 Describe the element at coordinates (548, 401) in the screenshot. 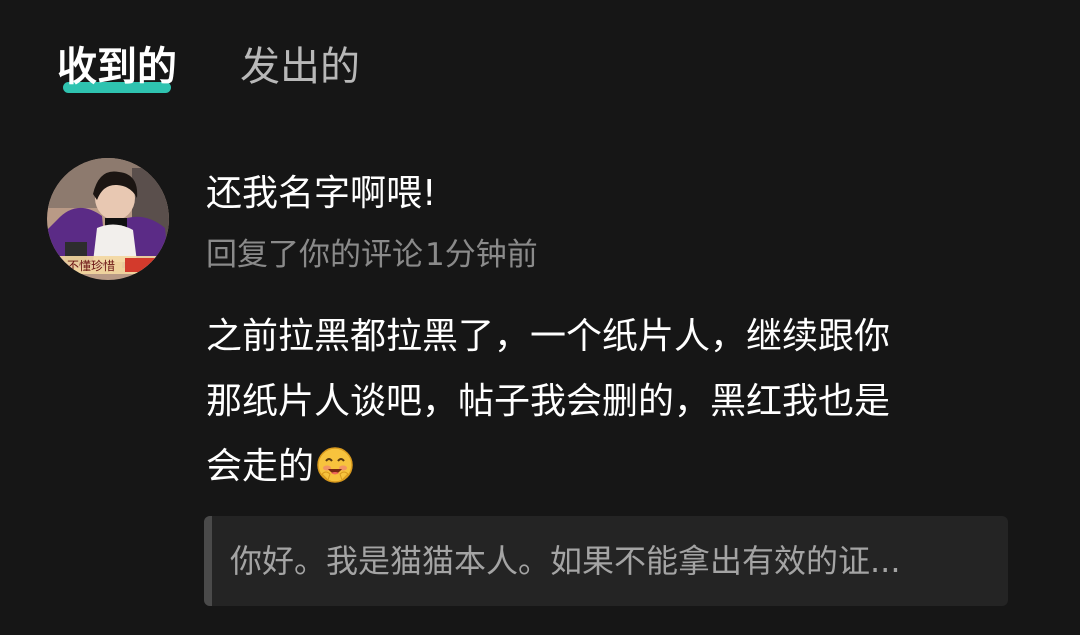

I see `comment-line: 那纸片人谈吧，帖子我会删的，黑红我也是` at that location.